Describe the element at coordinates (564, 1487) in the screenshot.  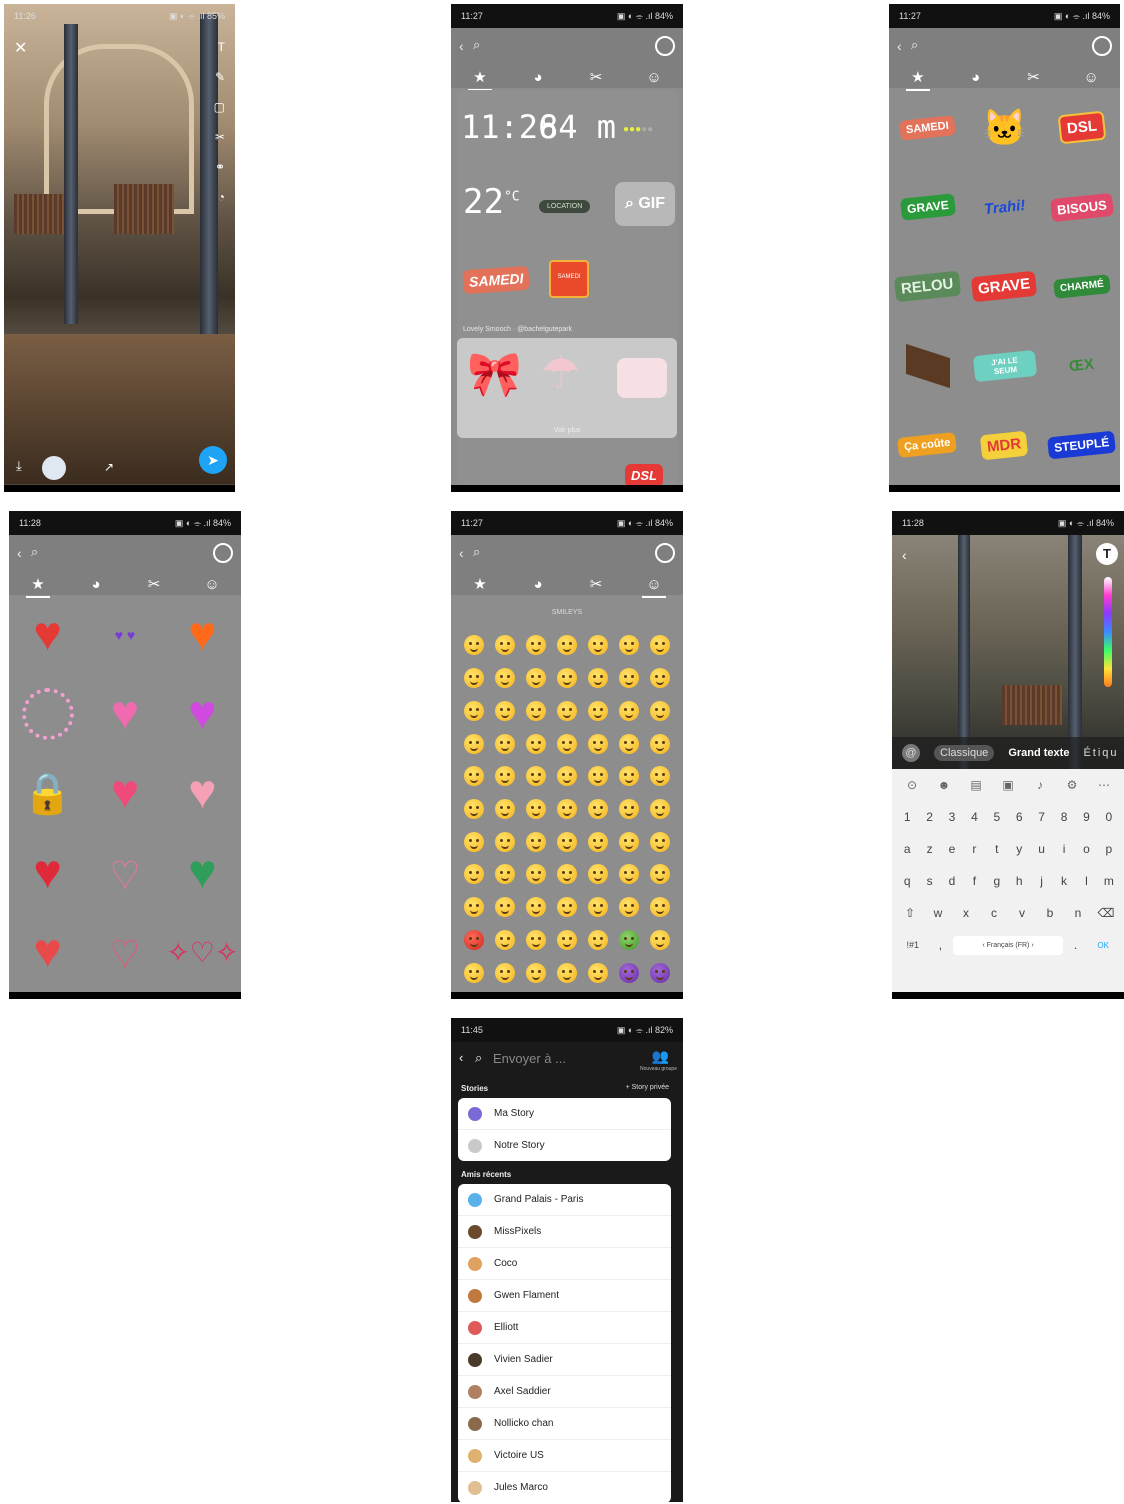
I see `contact-row: Jules Marco` at that location.